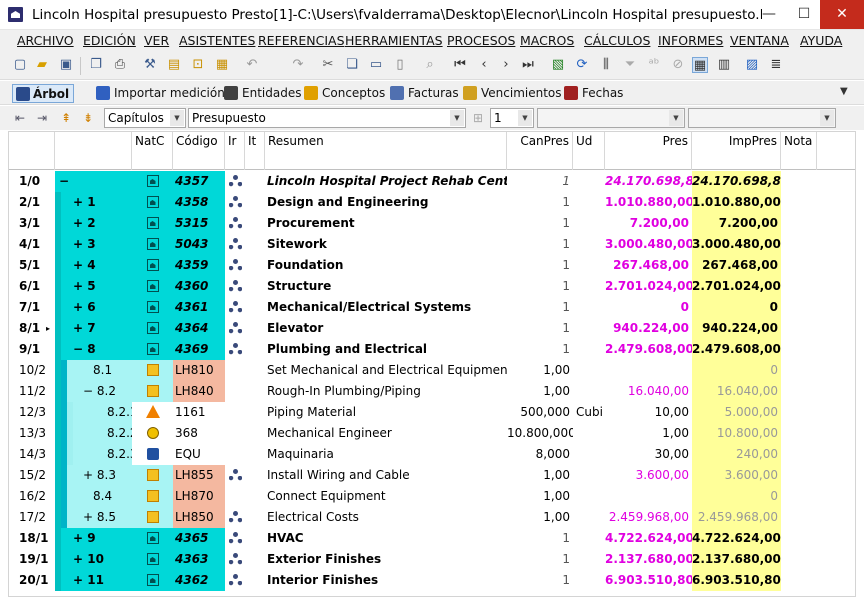 The height and width of the screenshot is (605, 864). Describe the element at coordinates (42, 65) in the screenshot. I see `open-folder-icon: ▰` at that location.